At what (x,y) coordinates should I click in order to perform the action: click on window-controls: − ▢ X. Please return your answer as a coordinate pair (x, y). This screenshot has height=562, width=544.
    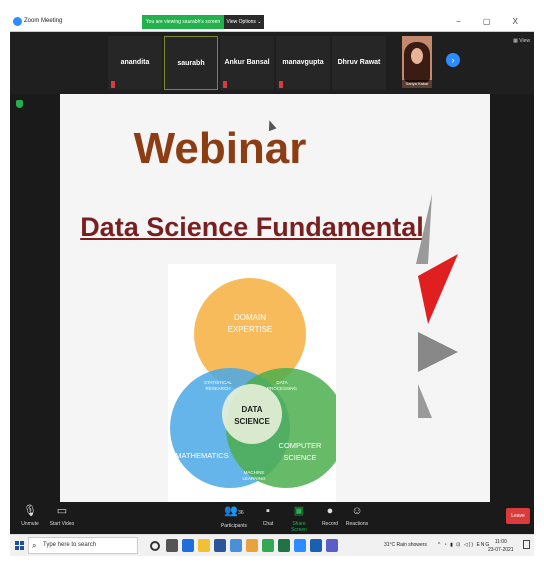
    Looking at the image, I should click on (492, 21).